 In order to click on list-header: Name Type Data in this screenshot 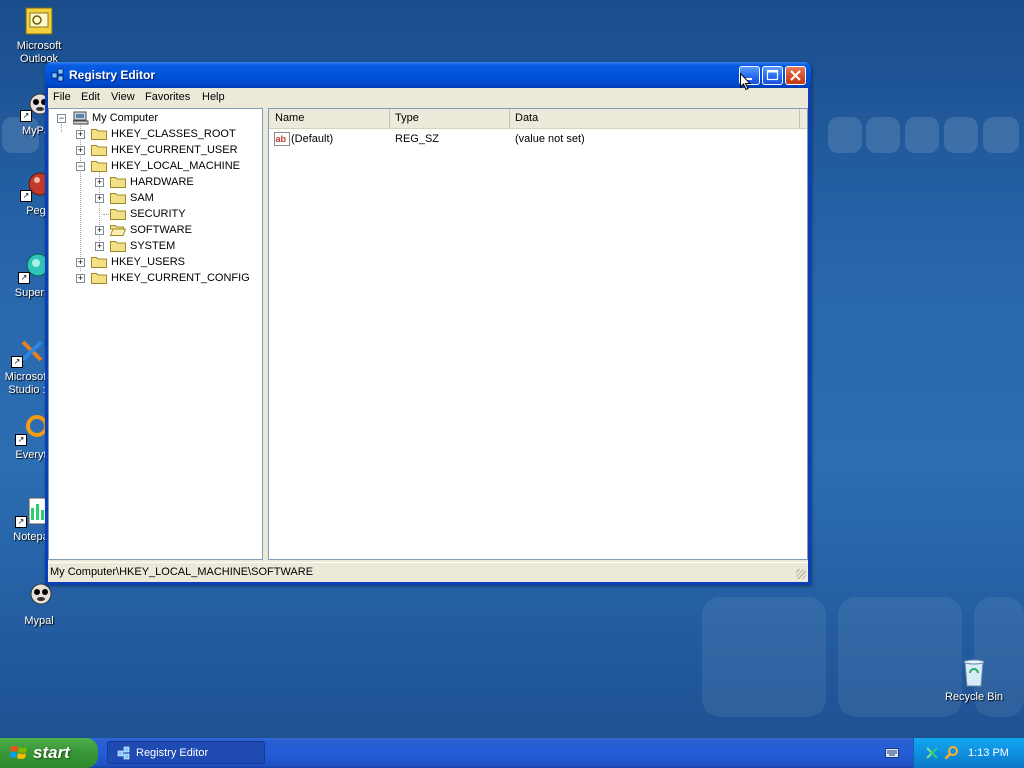, I will do `click(538, 119)`.